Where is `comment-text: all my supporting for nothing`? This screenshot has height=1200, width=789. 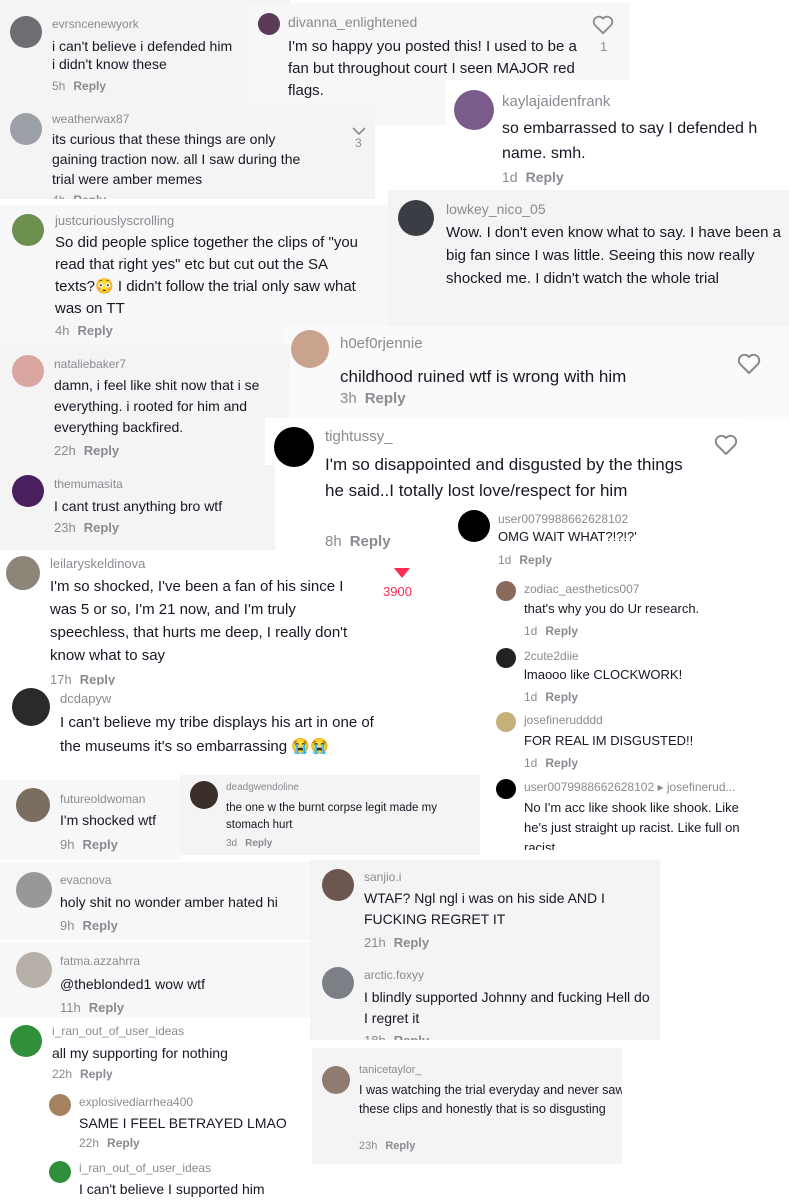
comment-text: all my supporting for nothing is located at coordinates (140, 1053).